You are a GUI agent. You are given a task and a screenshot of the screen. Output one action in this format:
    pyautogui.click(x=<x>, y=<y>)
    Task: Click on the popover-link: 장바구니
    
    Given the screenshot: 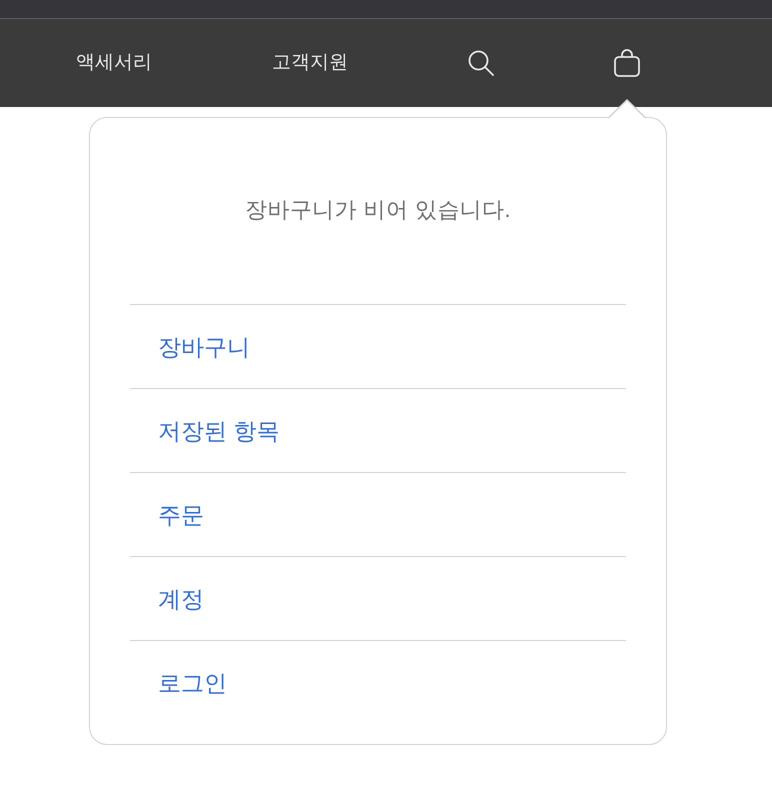 What is the action you would take?
    pyautogui.click(x=204, y=347)
    